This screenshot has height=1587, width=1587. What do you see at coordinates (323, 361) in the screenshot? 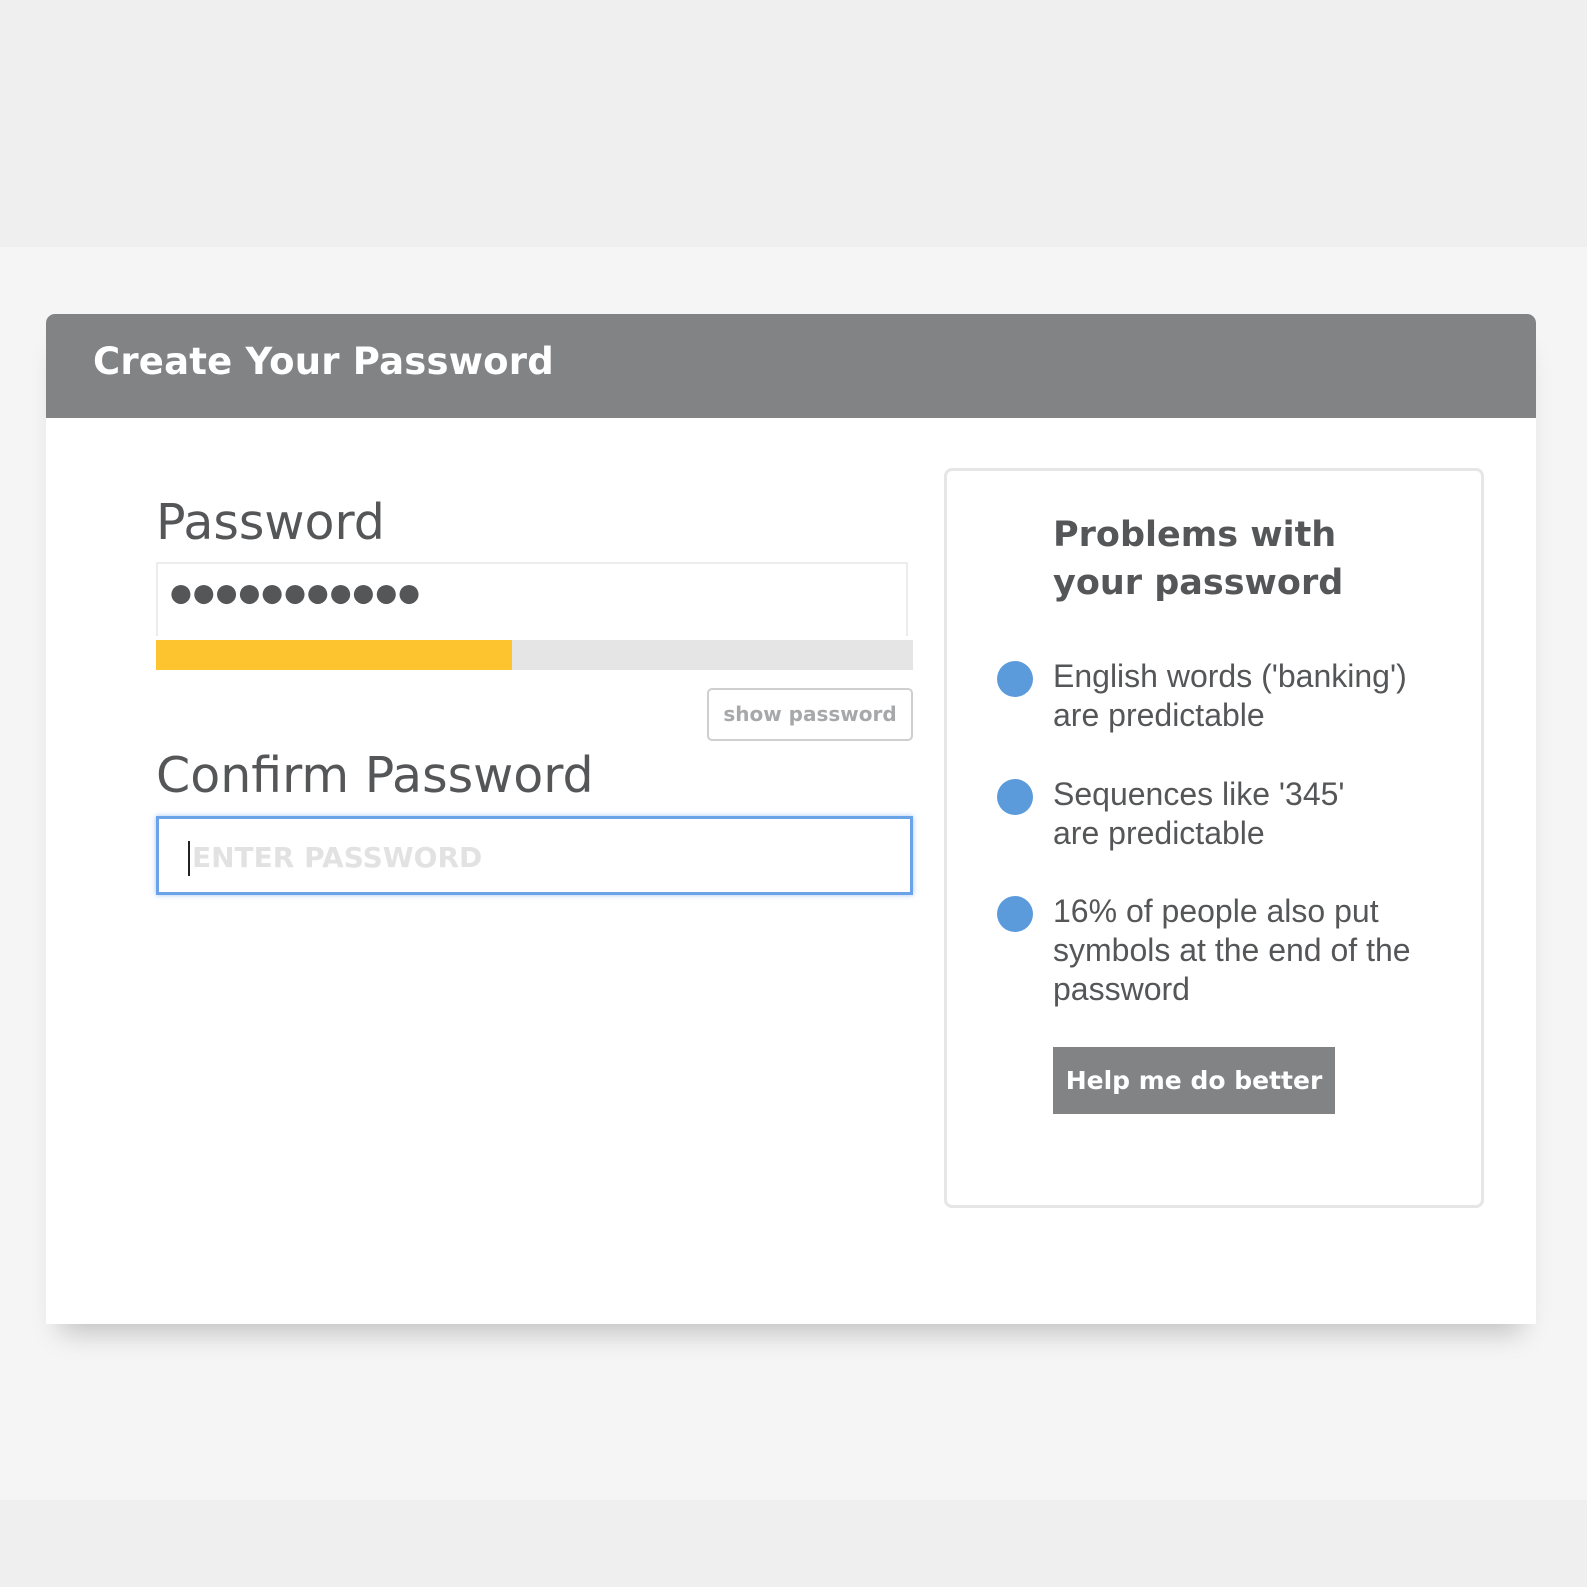
I see `dialog-title: Create Your Password` at bounding box center [323, 361].